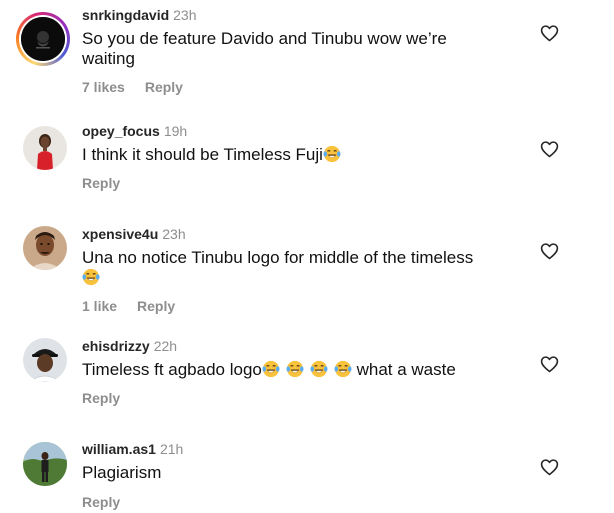 The height and width of the screenshot is (513, 614). I want to click on comment-text: I think it should be Timeless Fuji, so click(292, 155).